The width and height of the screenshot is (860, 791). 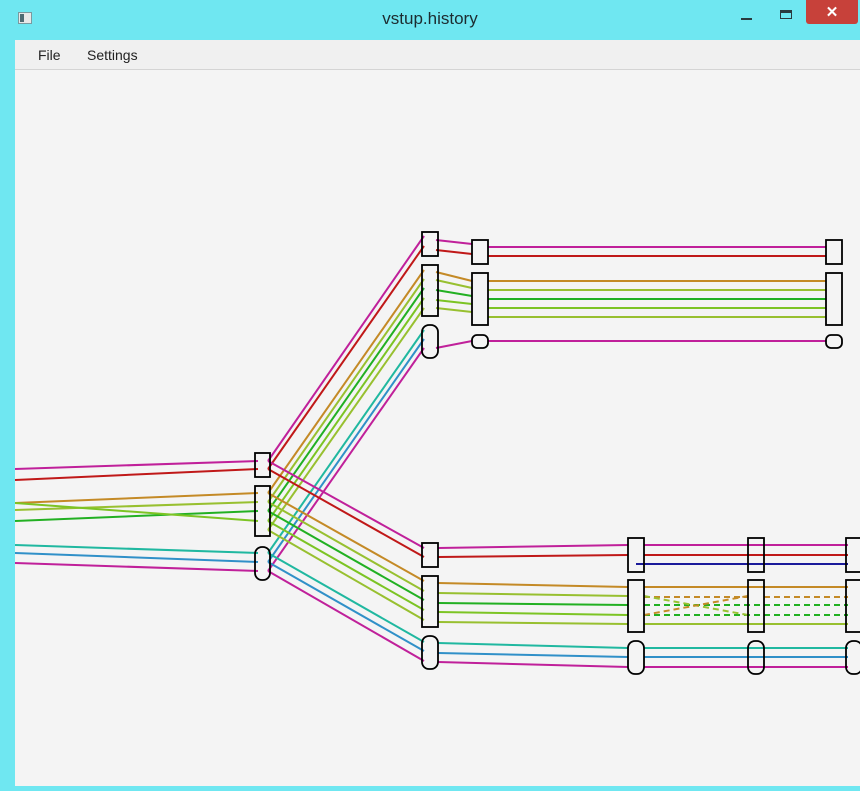 What do you see at coordinates (430, 20) in the screenshot?
I see `title-bar: vstup.history ✕` at bounding box center [430, 20].